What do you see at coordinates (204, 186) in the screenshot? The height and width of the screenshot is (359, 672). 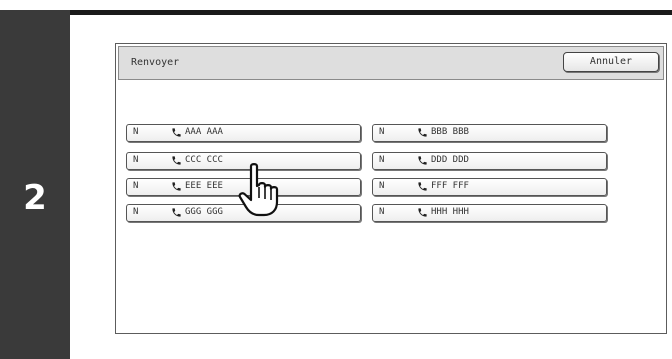 I see `destination-name: EEE EEE` at bounding box center [204, 186].